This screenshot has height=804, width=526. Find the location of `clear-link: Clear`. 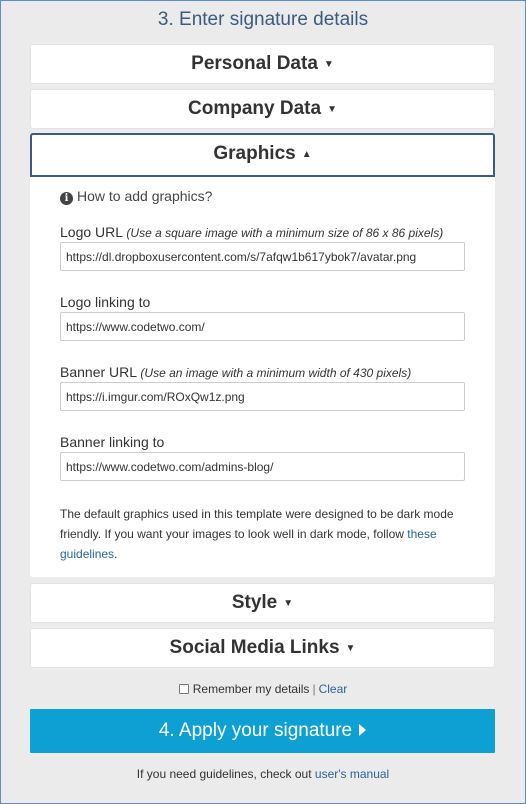

clear-link: Clear is located at coordinates (333, 689).